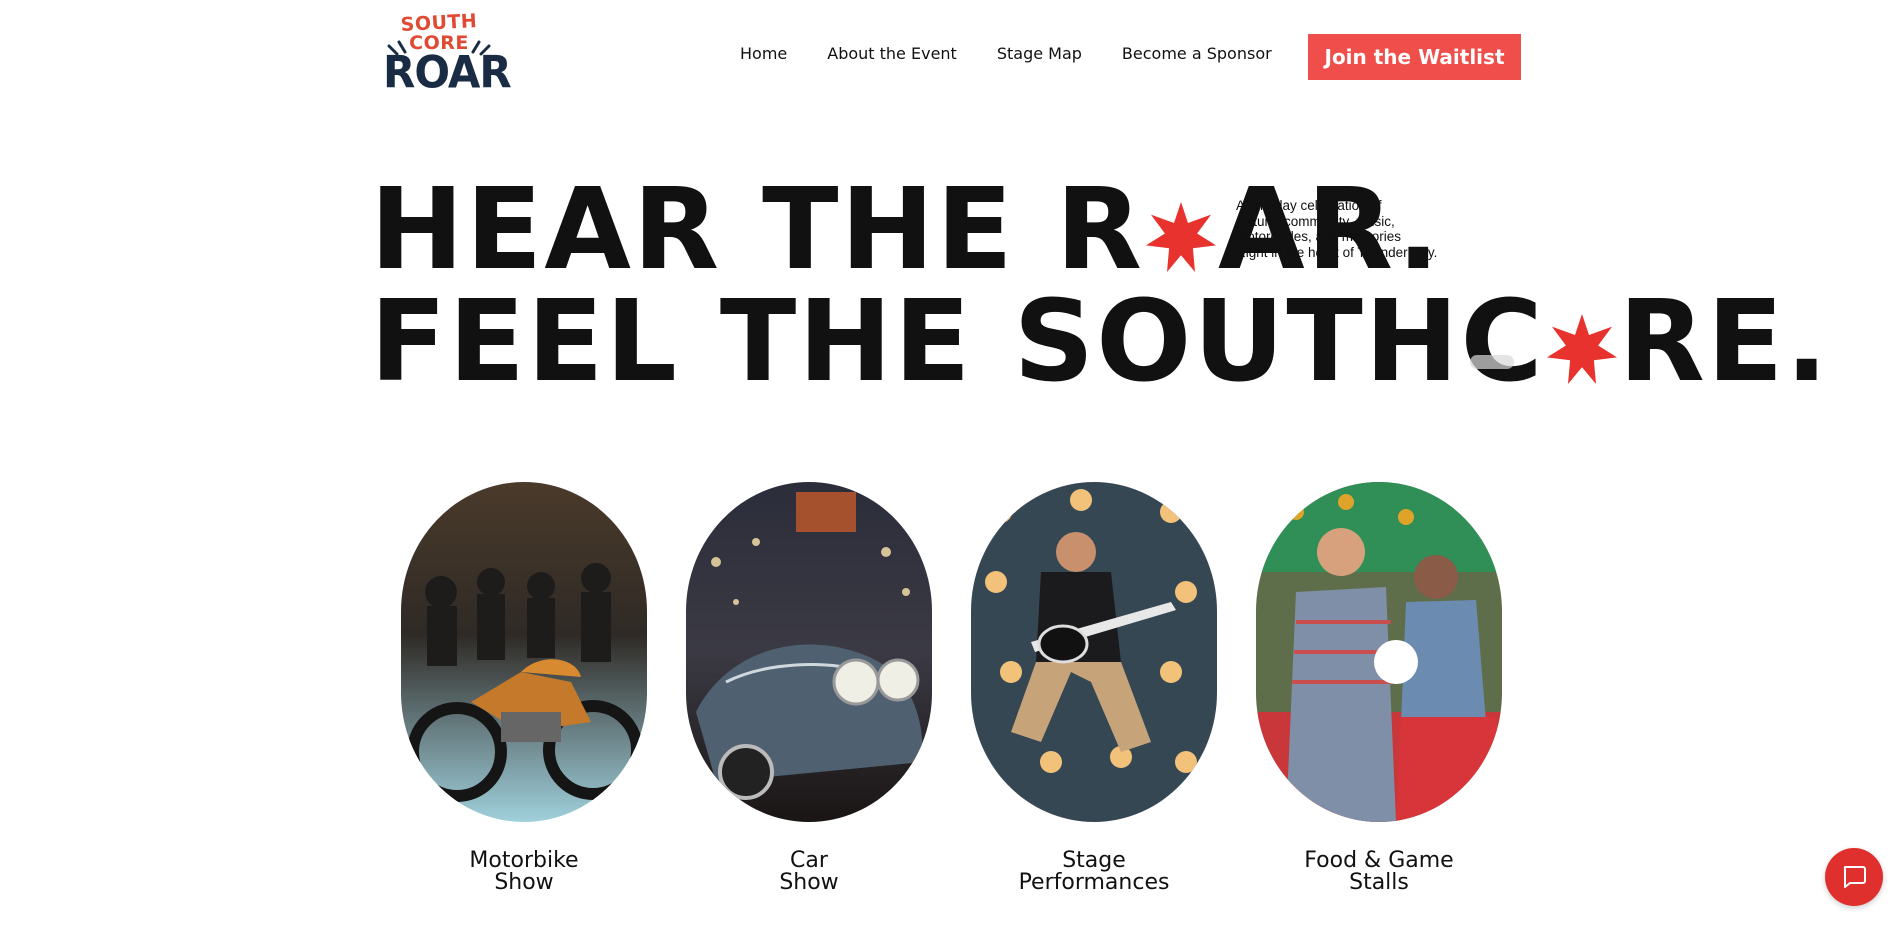  I want to click on hero-line-1-text-a: HEAR THE R, so click(757, 230).